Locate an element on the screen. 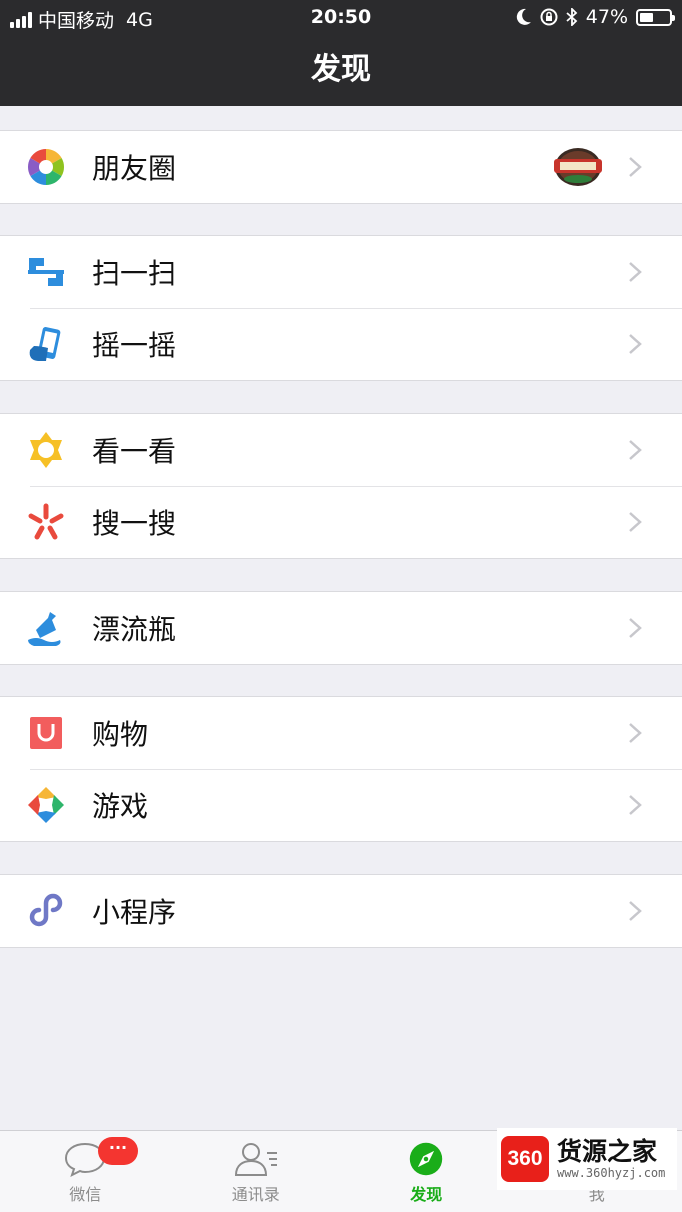 The height and width of the screenshot is (1212, 682). moon-icon is located at coordinates (523, 16).